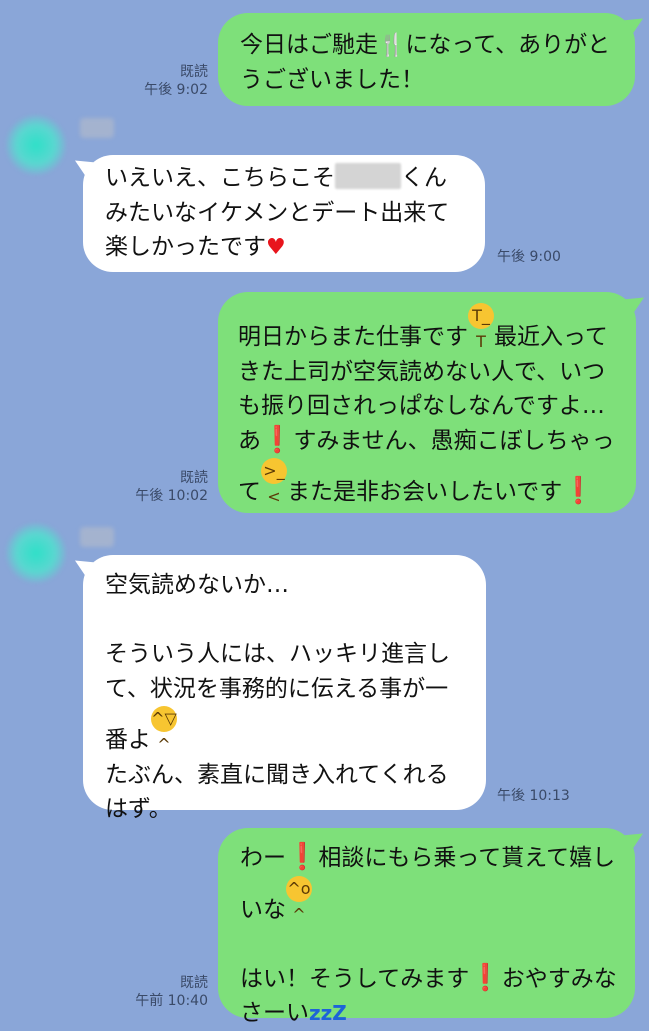 The width and height of the screenshot is (649, 1031). Describe the element at coordinates (171, 496) in the screenshot. I see `message-time: 午後 10:02` at that location.